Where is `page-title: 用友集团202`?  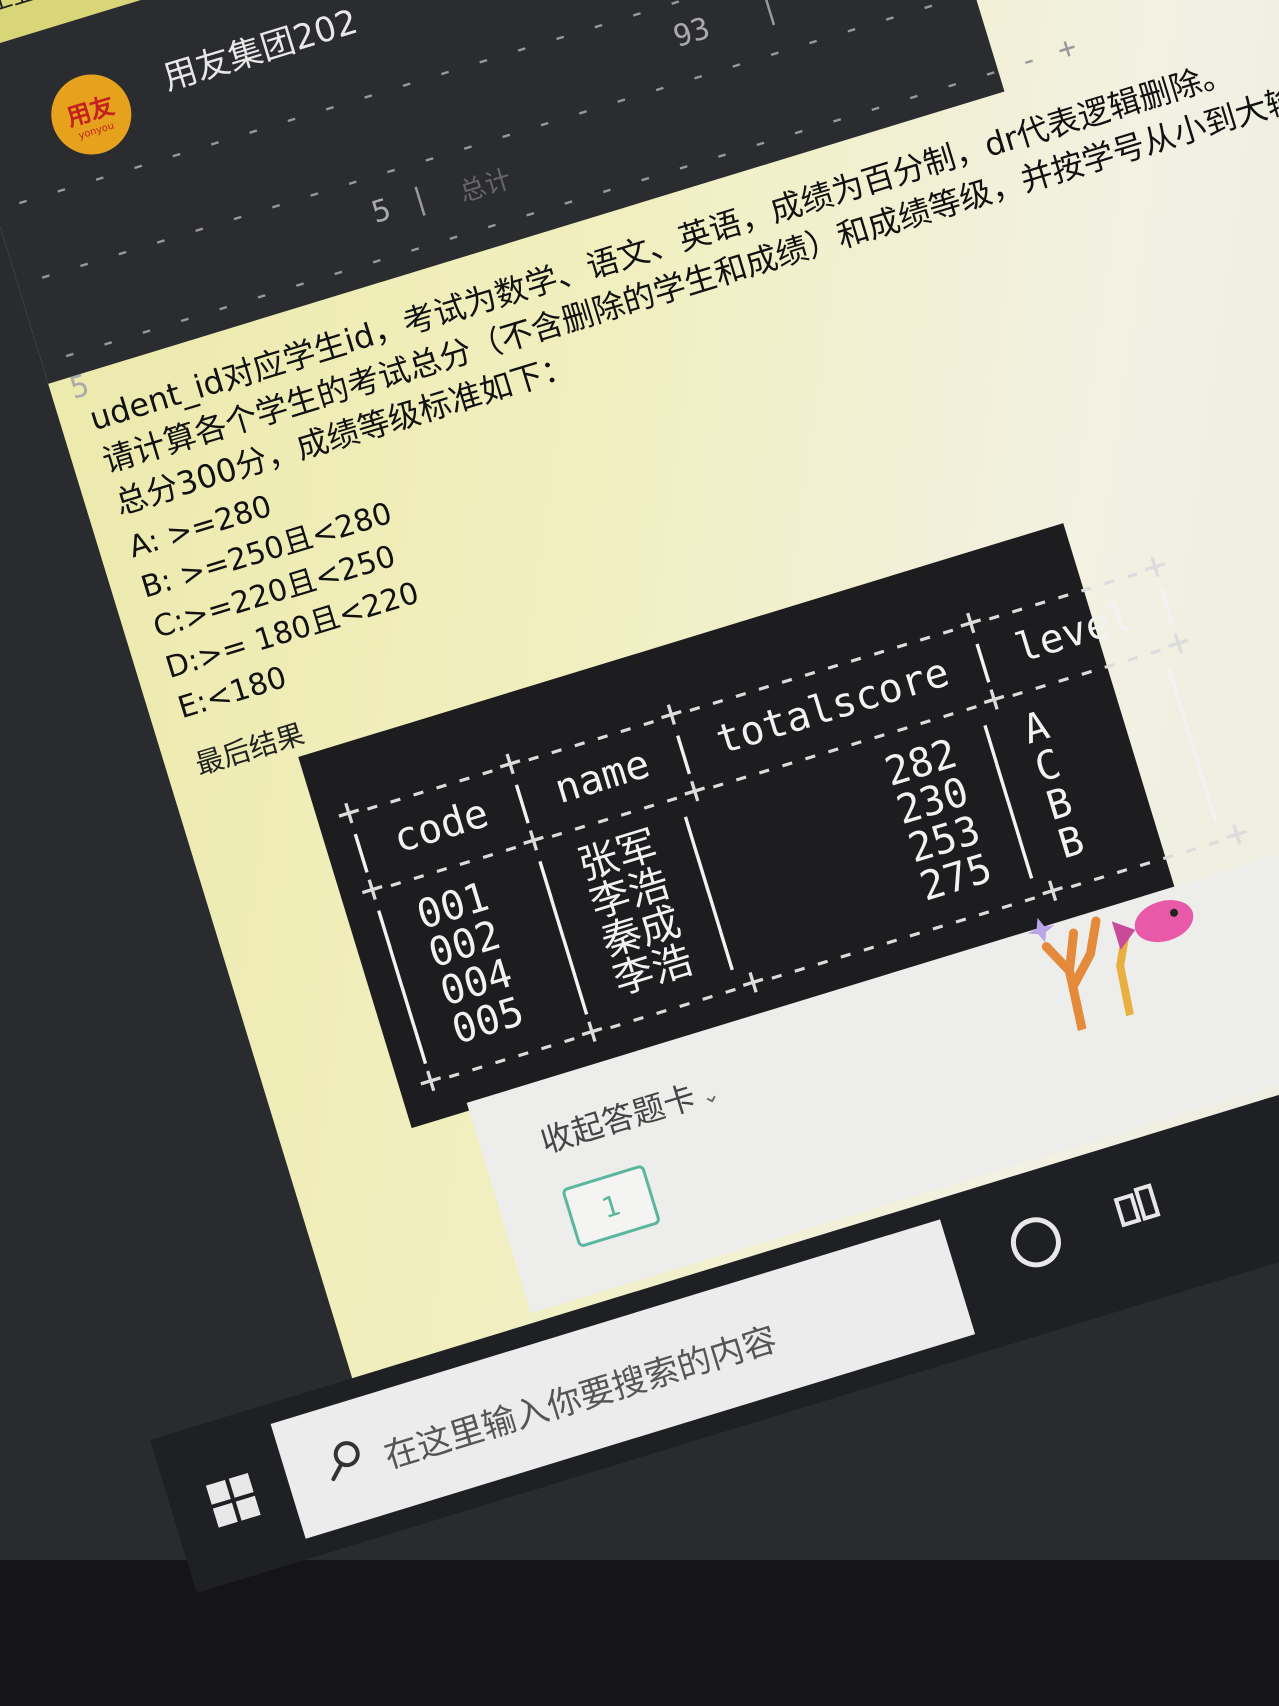
page-title: 用友集团202 is located at coordinates (260, 50).